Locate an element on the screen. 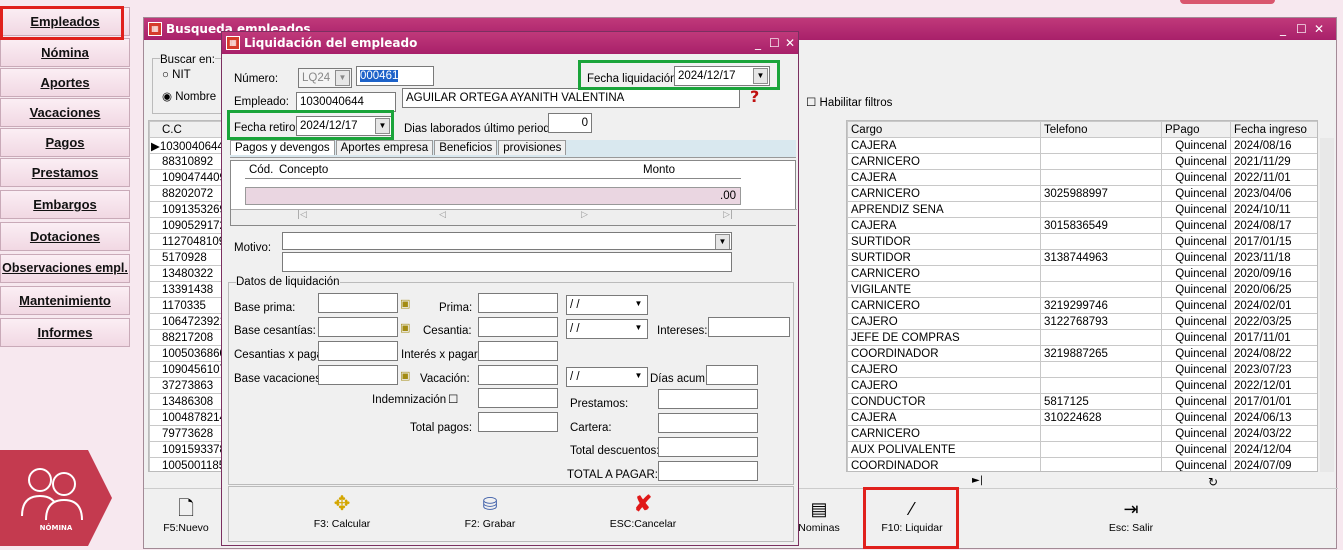 This screenshot has height=550, width=1343. menu-nomina: Nómina is located at coordinates (65, 52).